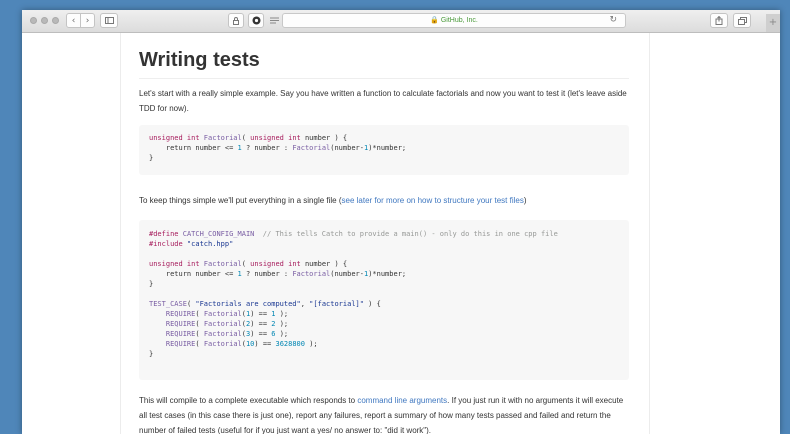 The width and height of the screenshot is (790, 434). I want to click on code-line: REQUIRE( Factorial(1) == 1 );, so click(227, 314).